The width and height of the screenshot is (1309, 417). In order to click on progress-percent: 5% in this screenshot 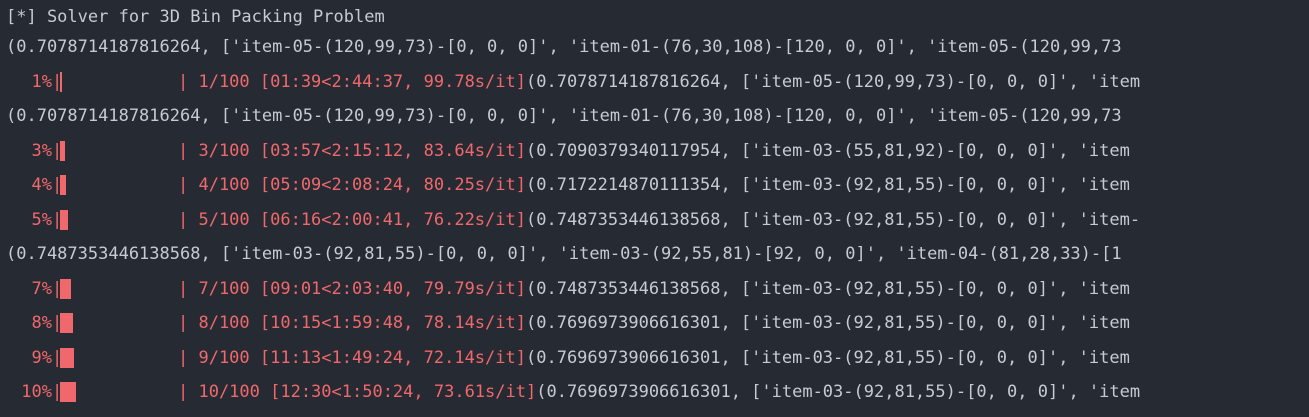, I will do `click(41, 219)`.